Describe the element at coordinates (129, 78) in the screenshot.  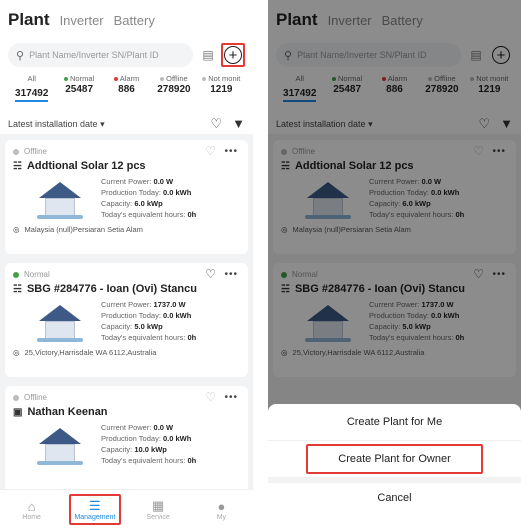
I see `stat-label: Alarm` at that location.